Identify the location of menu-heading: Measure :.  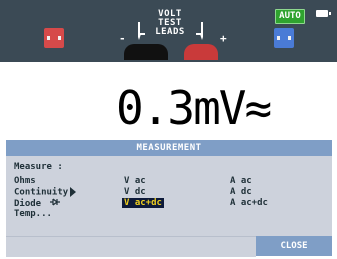
(38, 167).